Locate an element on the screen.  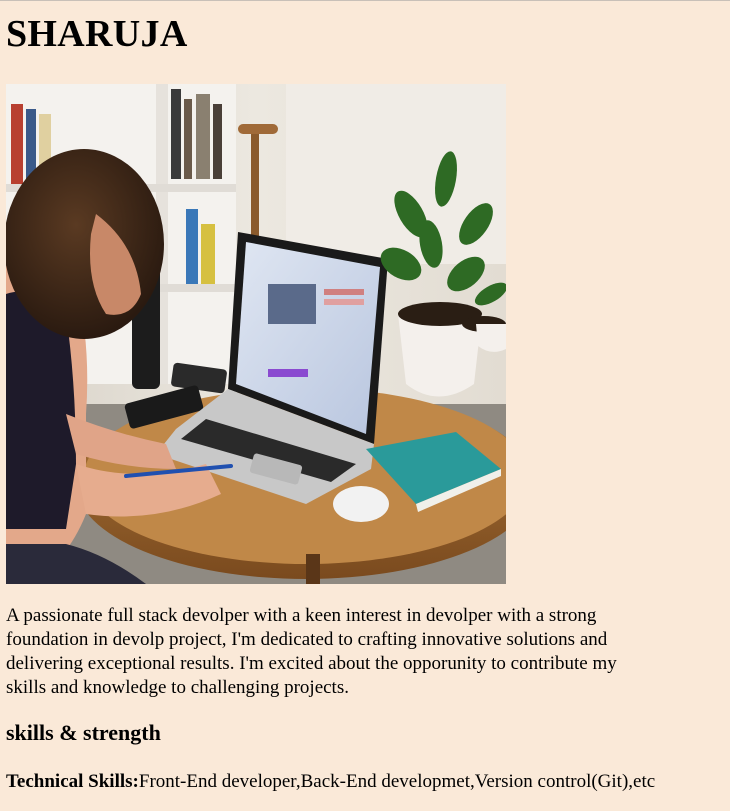
profile-name-heading: SHARUJA is located at coordinates (97, 34).